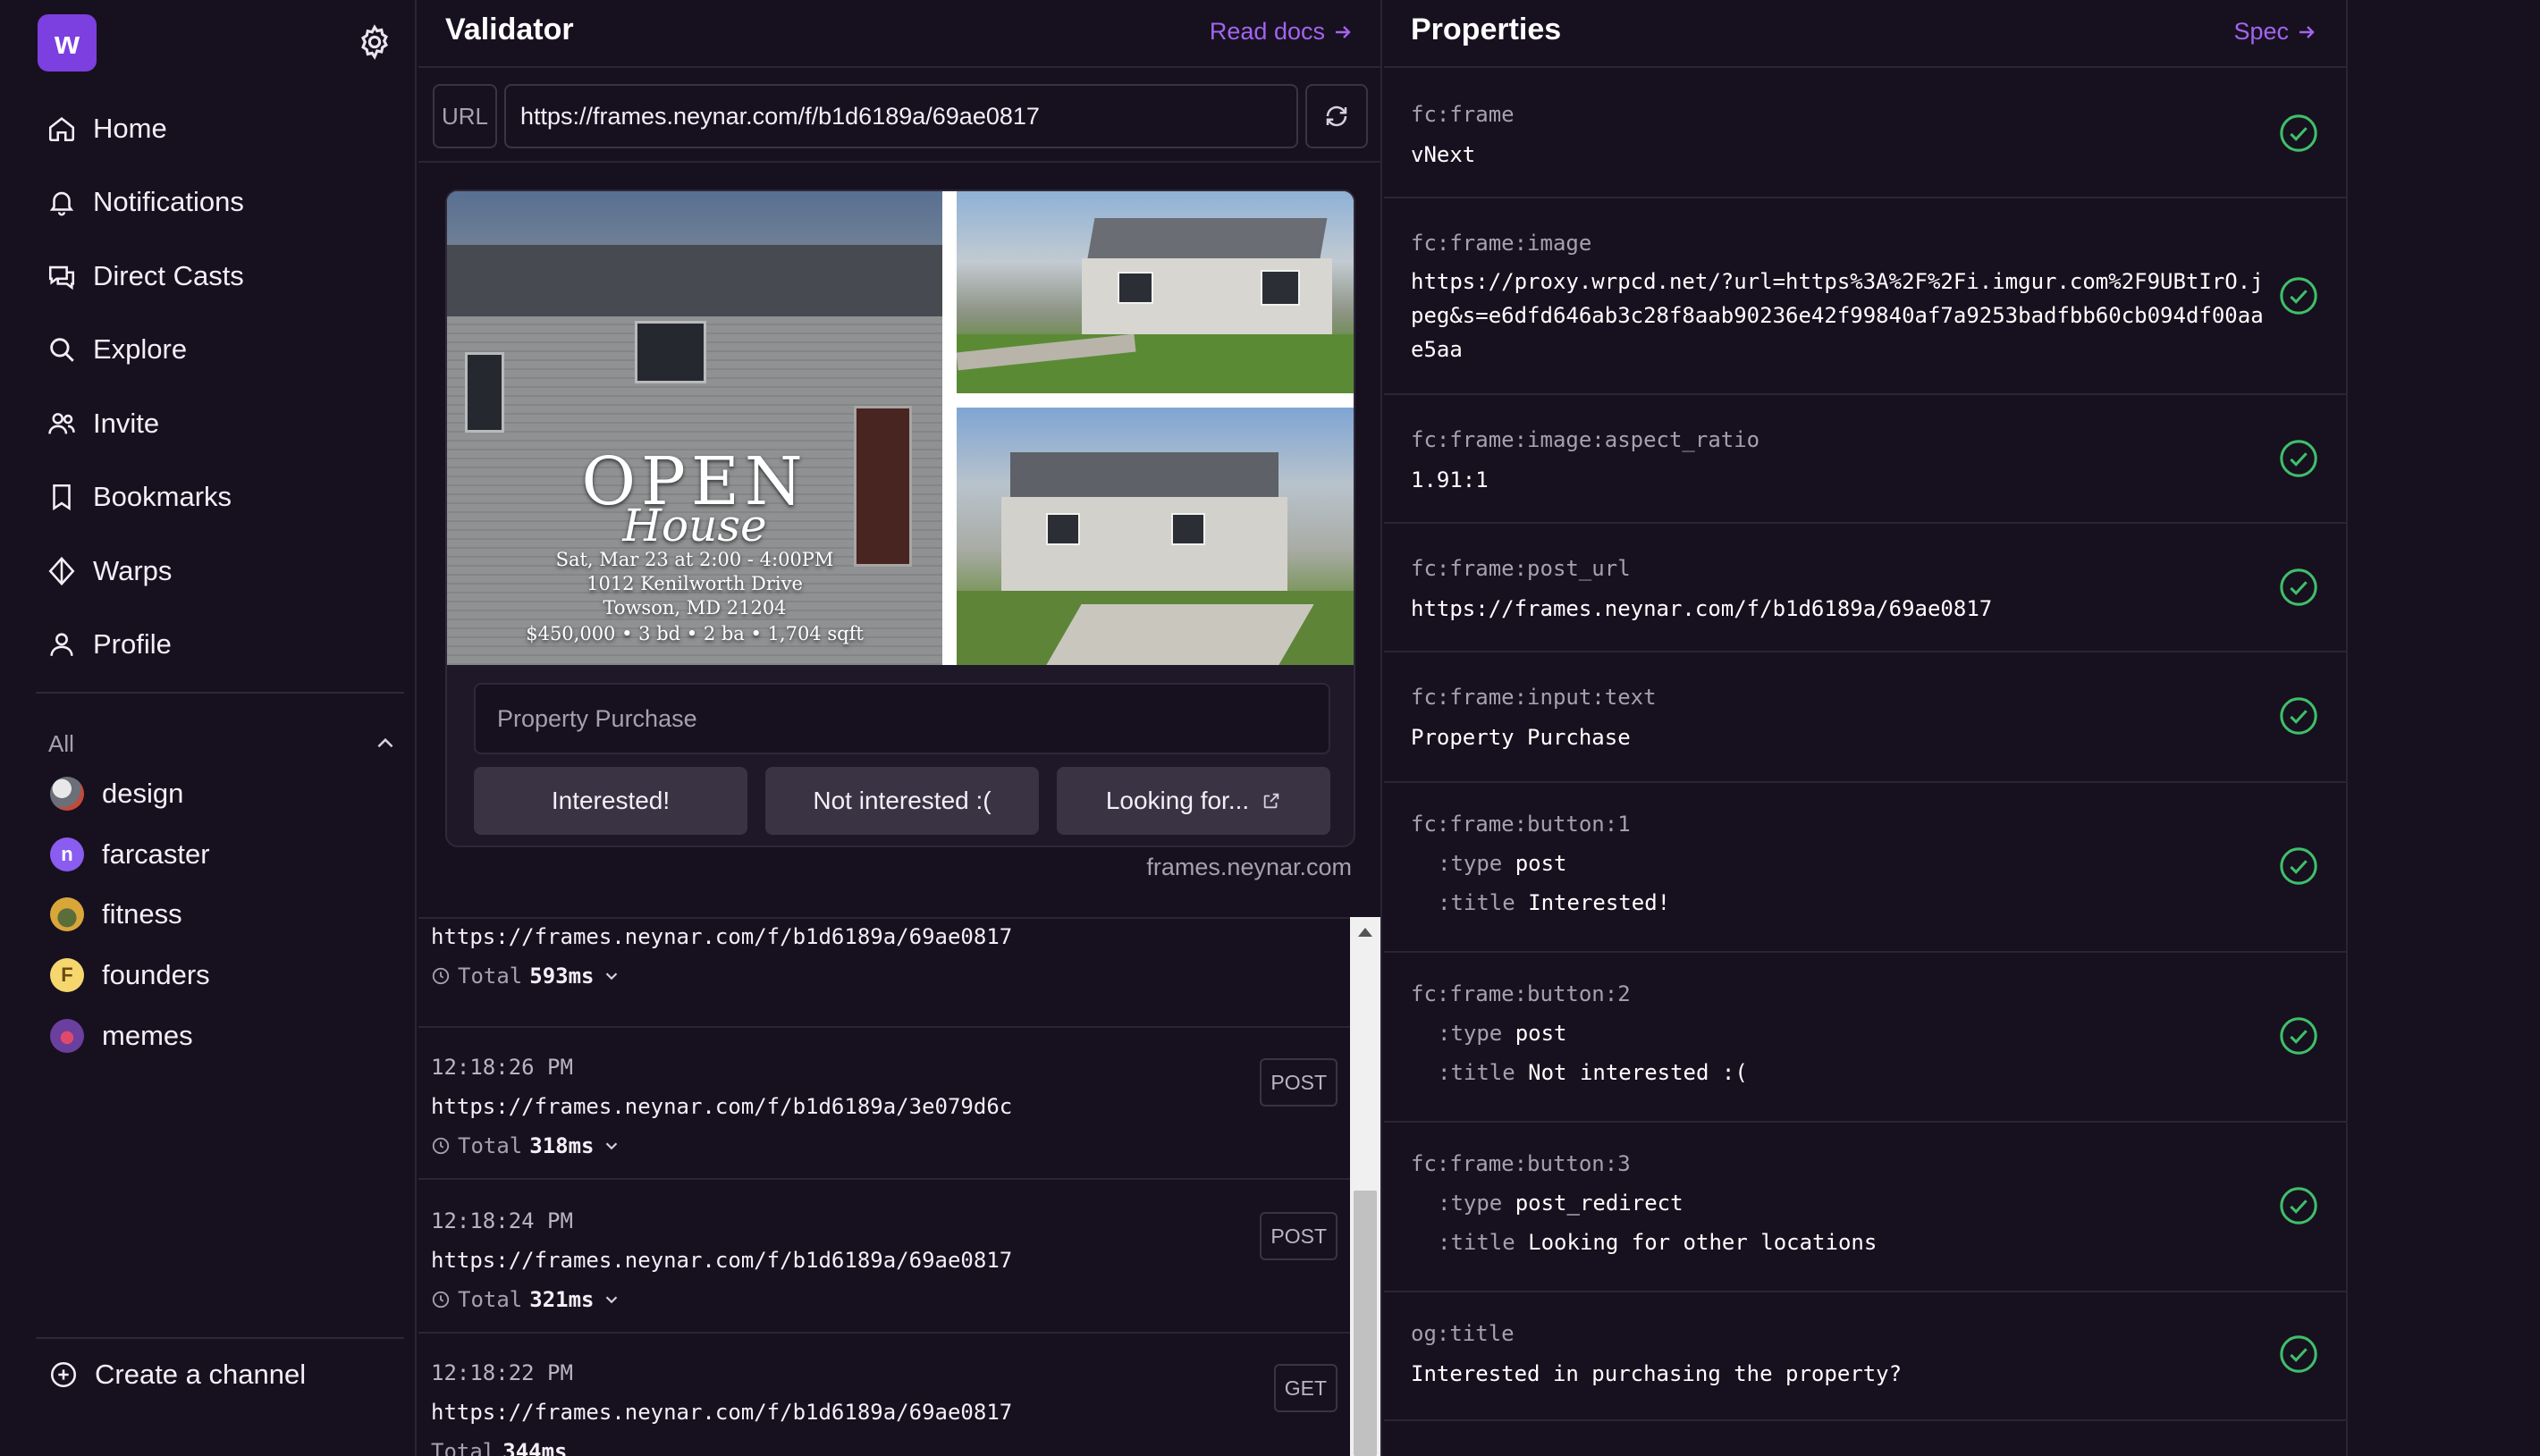  I want to click on channel-name: design, so click(143, 793).